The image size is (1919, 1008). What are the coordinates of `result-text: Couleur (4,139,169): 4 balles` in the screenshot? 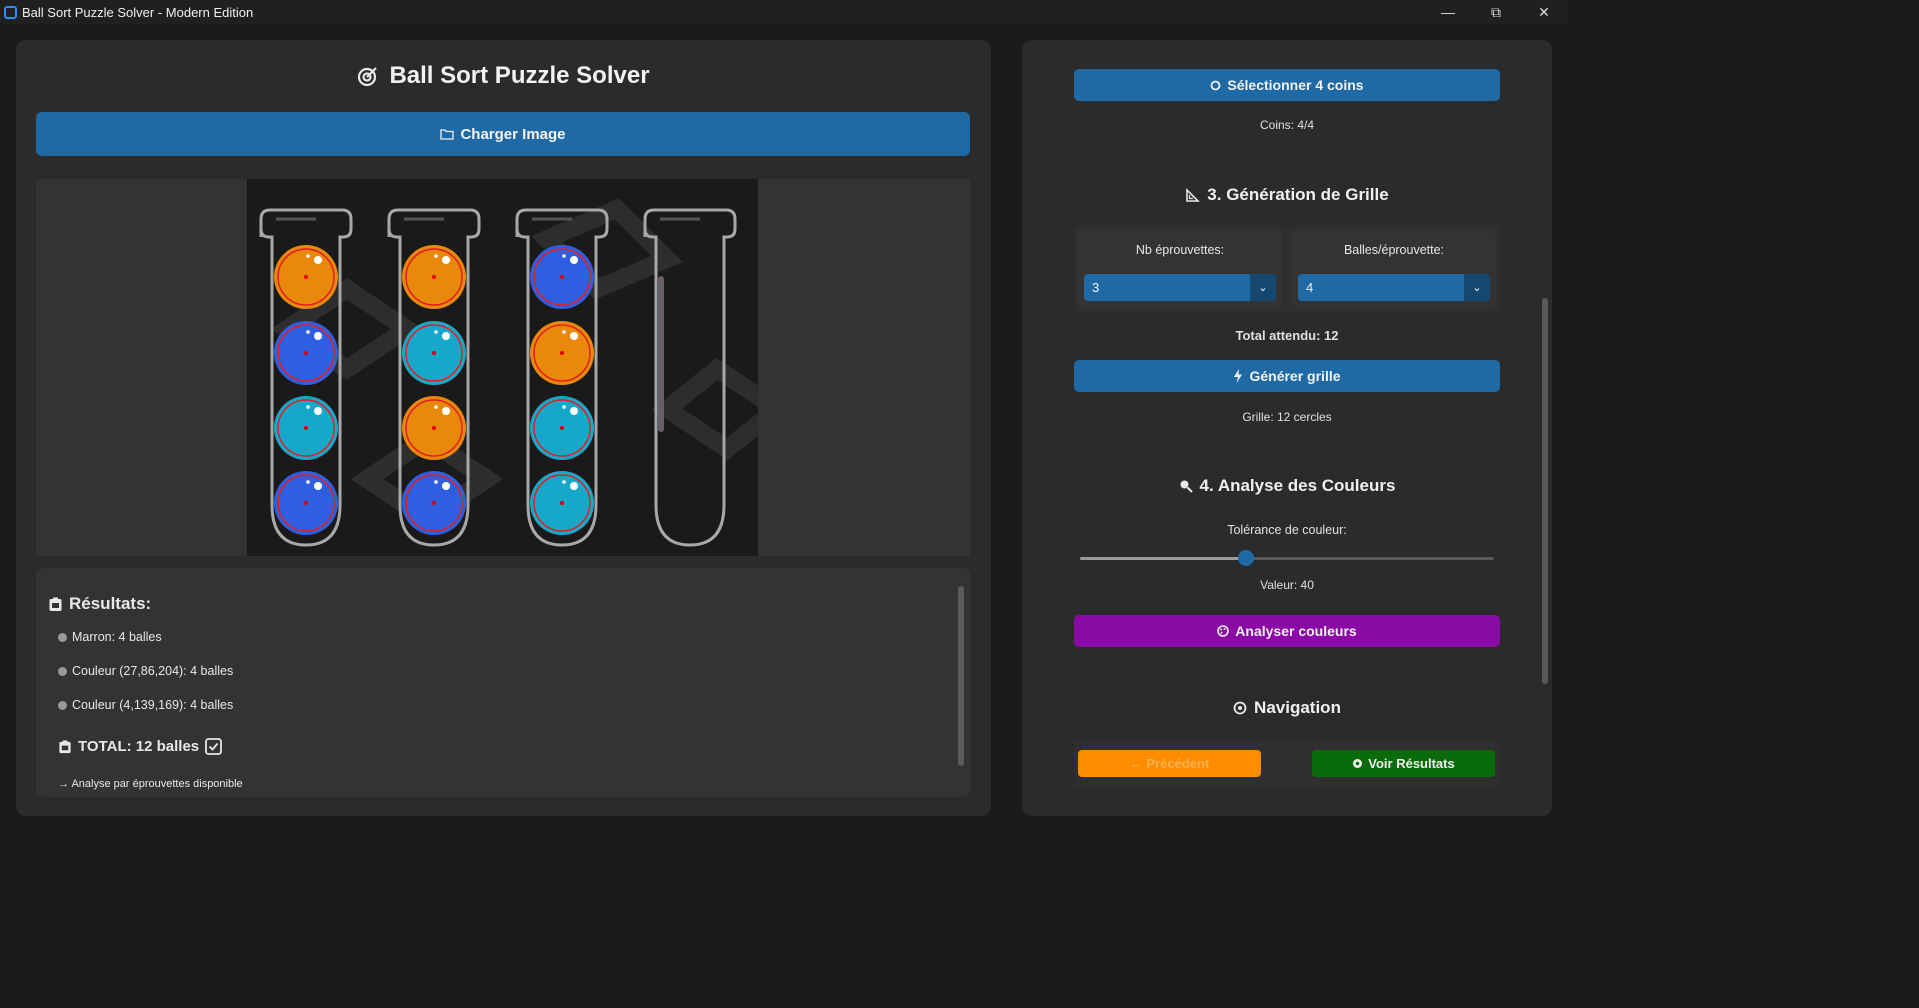 It's located at (153, 705).